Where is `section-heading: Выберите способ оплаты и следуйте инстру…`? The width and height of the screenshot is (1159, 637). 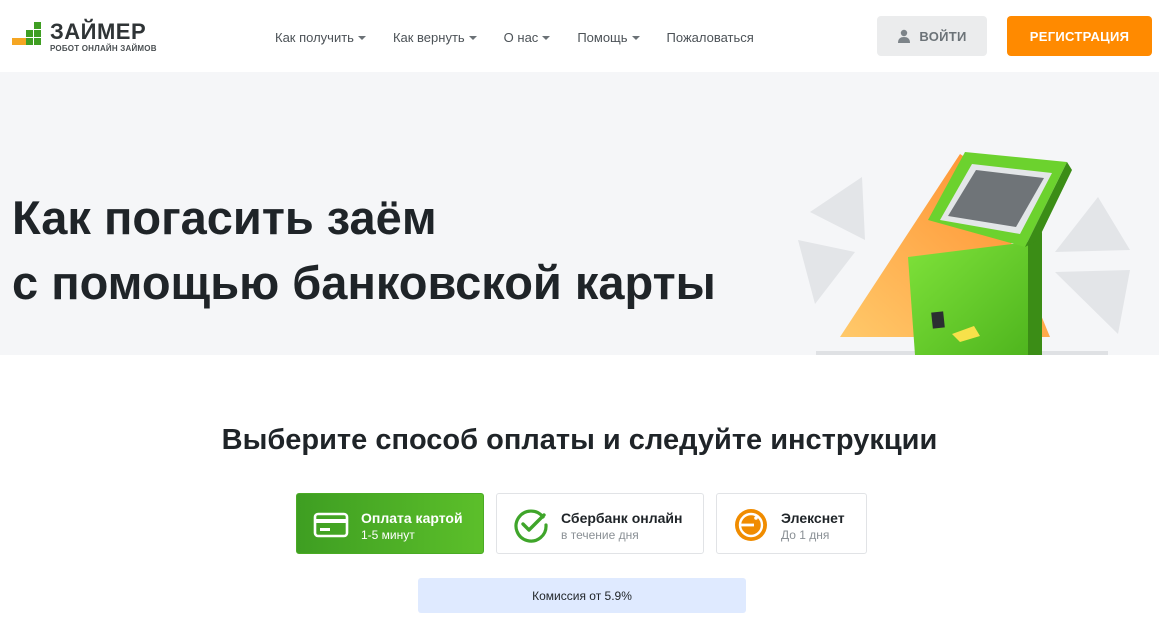 section-heading: Выберите способ оплаты и следуйте инстру… is located at coordinates (579, 440).